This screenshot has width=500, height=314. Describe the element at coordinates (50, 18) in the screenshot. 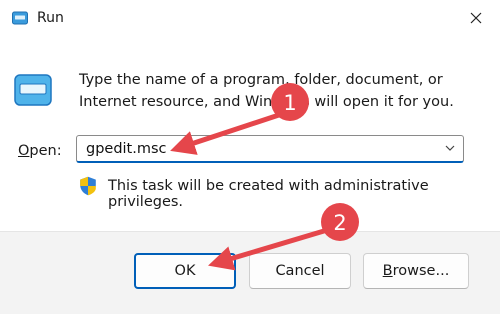

I see `window-title: Run` at that location.